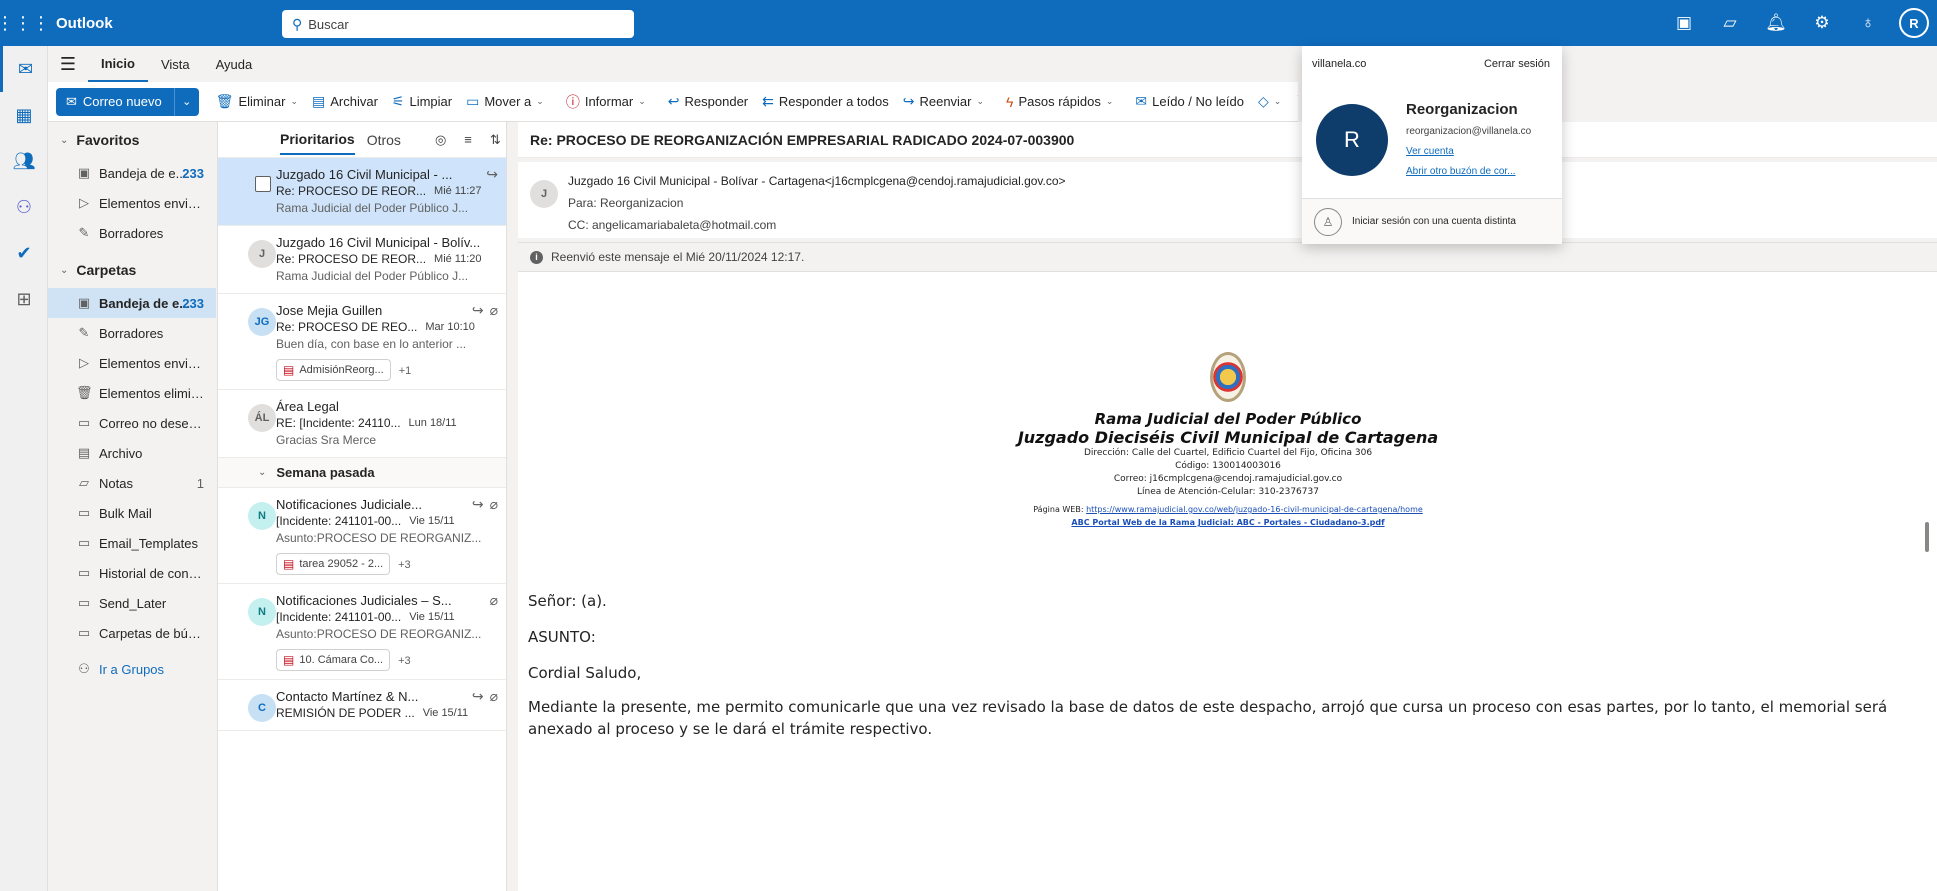 The image size is (1937, 891). Describe the element at coordinates (262, 418) in the screenshot. I see `avatar: ÁL` at that location.